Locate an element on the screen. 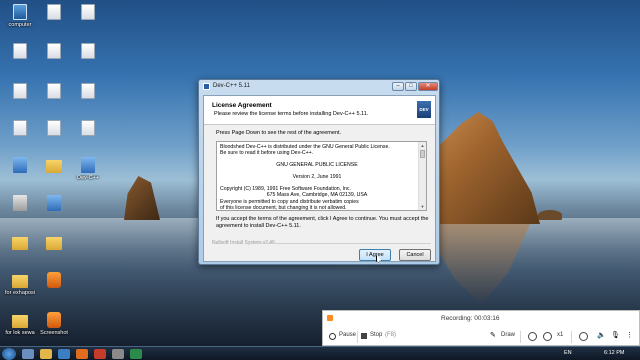 The width and height of the screenshot is (640, 360). desktop-icon-devcpp: Dev-C++ is located at coordinates (88, 169).